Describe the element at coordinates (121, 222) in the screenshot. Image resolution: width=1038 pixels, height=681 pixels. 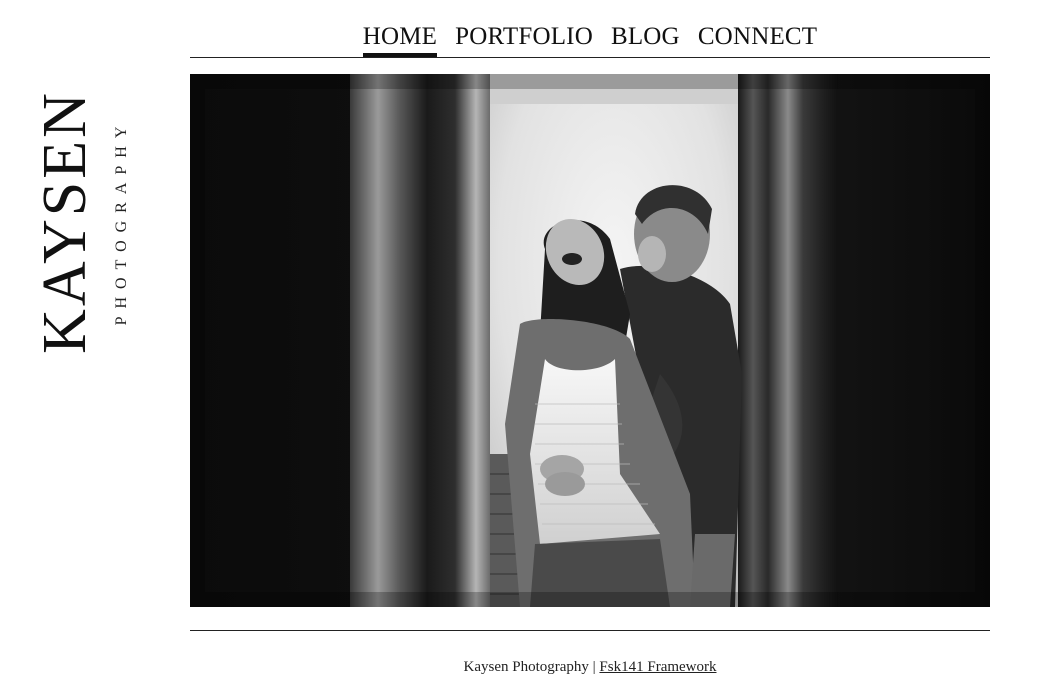
I see `logo-tagline: PHOTOGRAPHY` at that location.